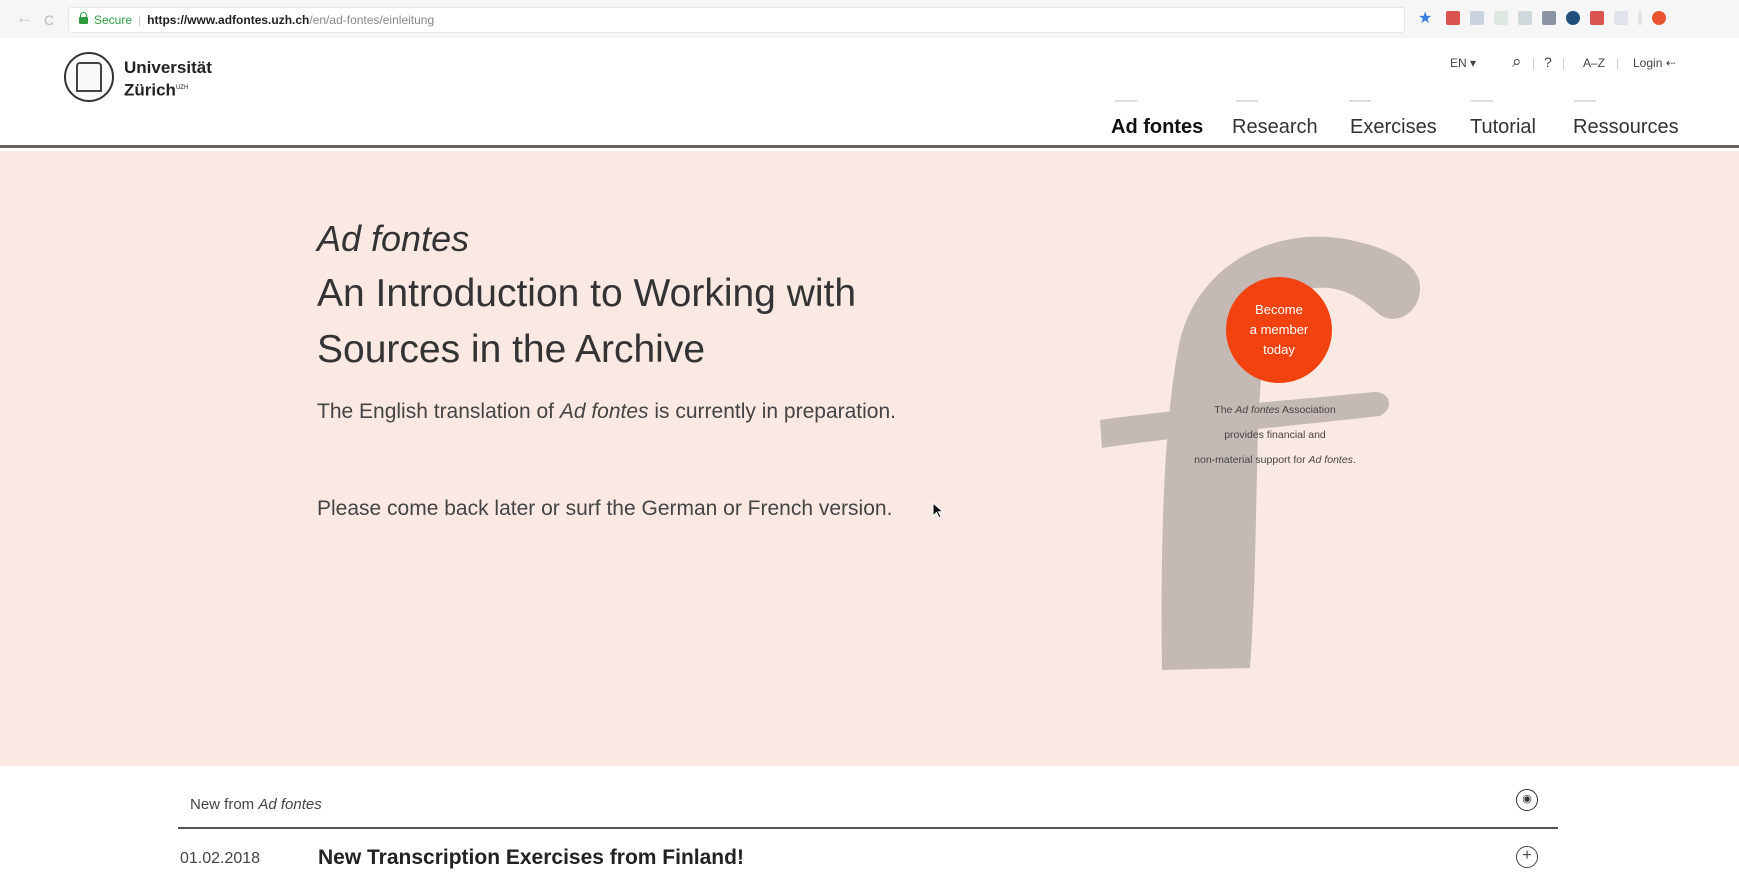  I want to click on member-line-2: a member, so click(1279, 329).